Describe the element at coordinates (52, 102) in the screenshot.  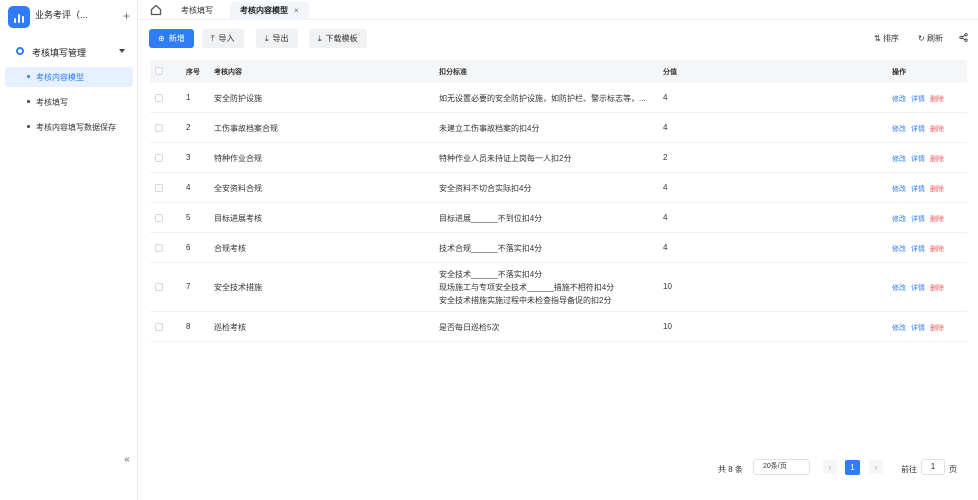
I see `sidebar-item-label: 考核填写` at that location.